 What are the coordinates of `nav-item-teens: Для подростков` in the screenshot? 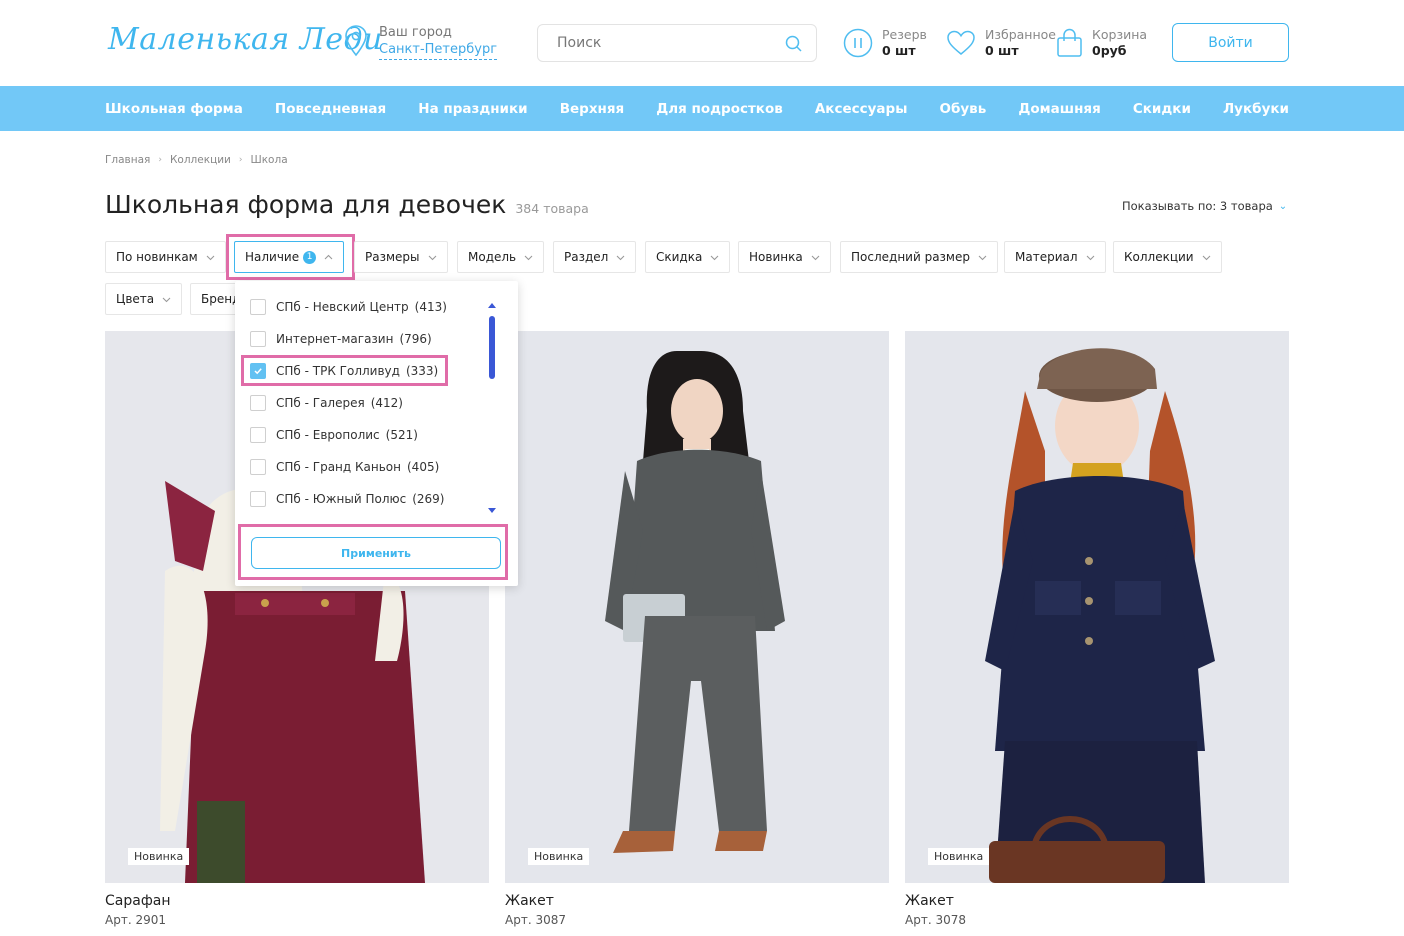 It's located at (719, 109).